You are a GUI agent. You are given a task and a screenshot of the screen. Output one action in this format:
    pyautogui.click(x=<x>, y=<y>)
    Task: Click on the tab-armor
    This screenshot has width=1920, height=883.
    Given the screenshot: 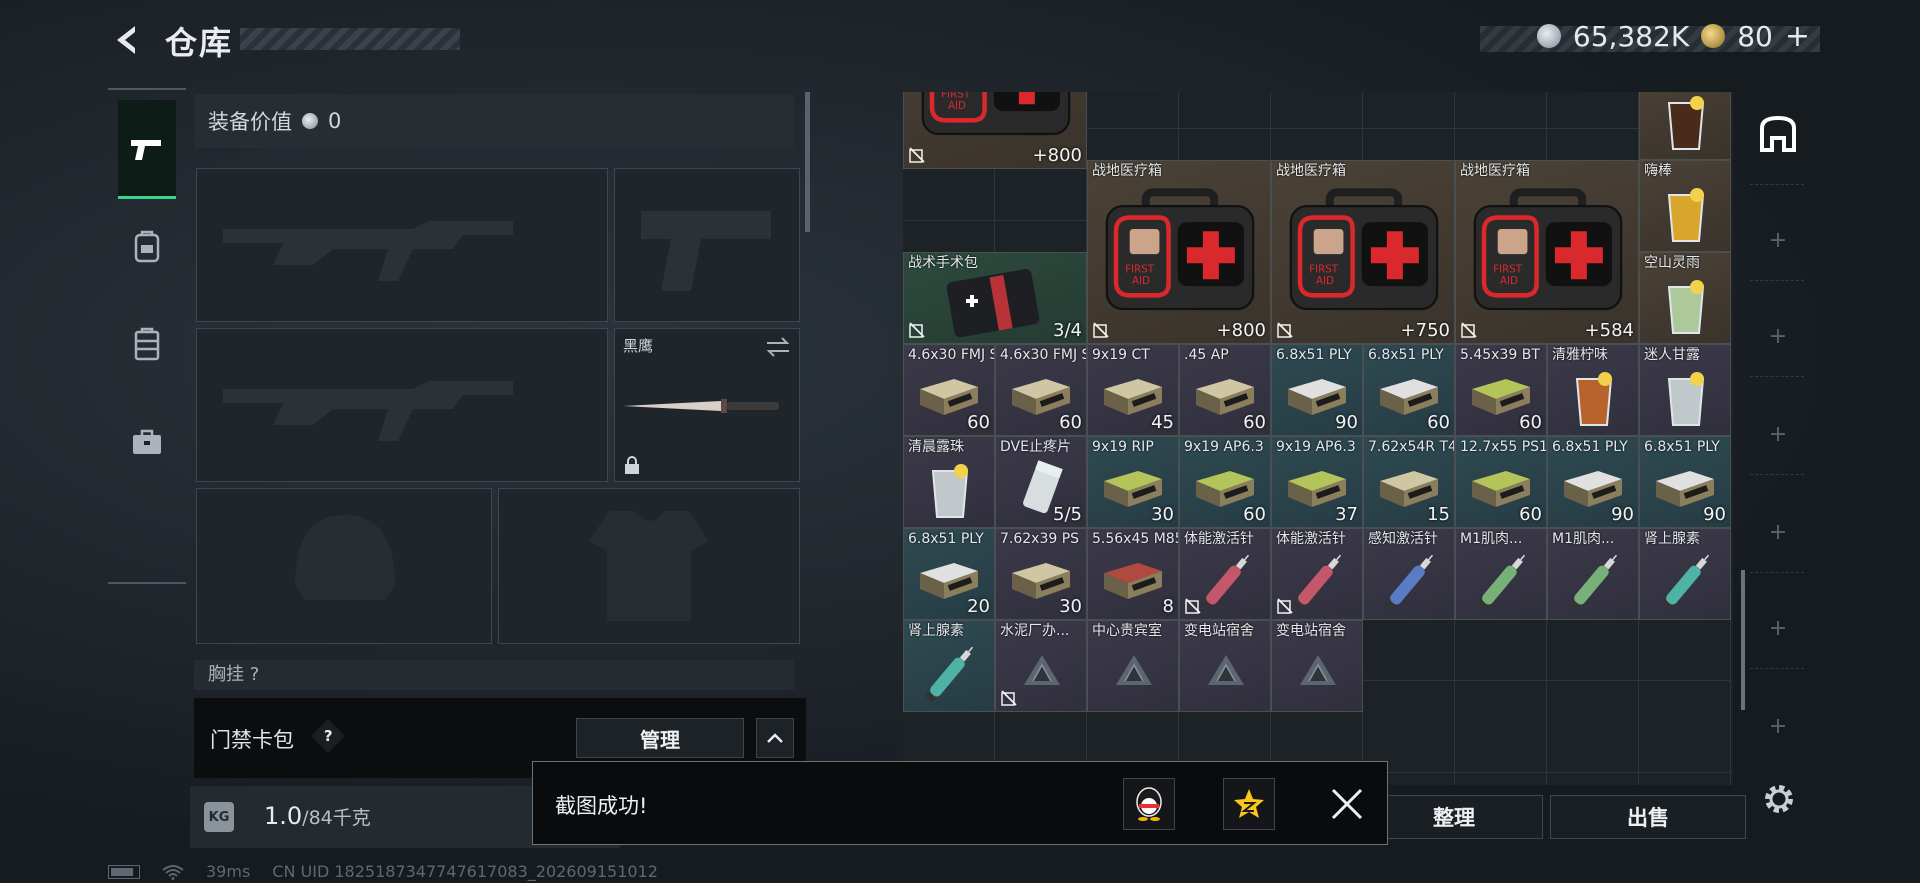 What is the action you would take?
    pyautogui.click(x=147, y=344)
    